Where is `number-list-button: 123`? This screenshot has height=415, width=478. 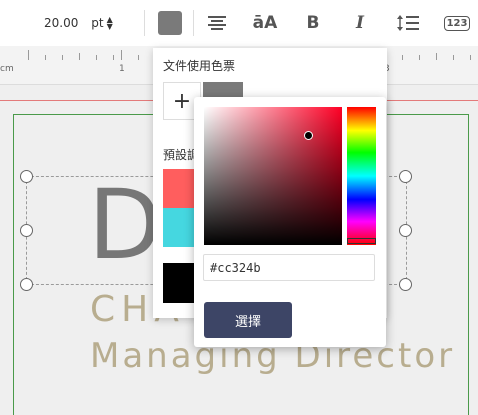 number-list-button: 123 is located at coordinates (457, 23).